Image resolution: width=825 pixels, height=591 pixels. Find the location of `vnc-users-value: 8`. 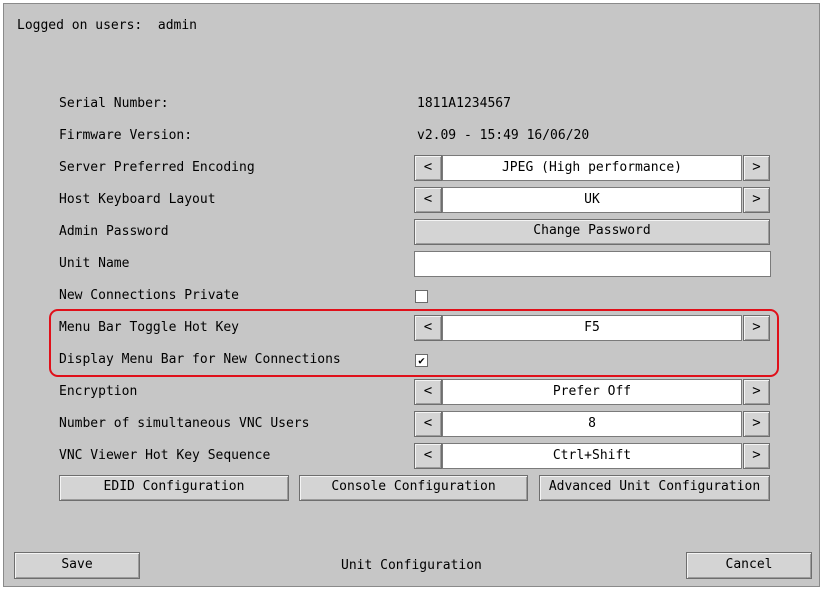

vnc-users-value: 8 is located at coordinates (592, 424).